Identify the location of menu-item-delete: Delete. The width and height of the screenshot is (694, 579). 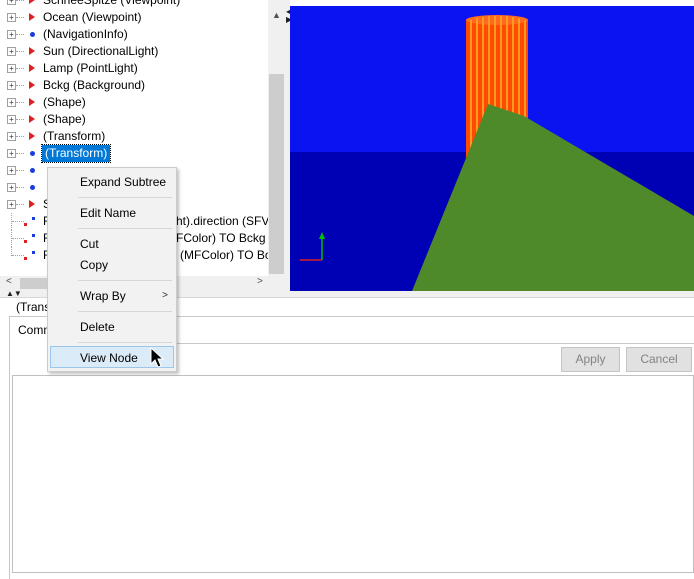
(112, 327).